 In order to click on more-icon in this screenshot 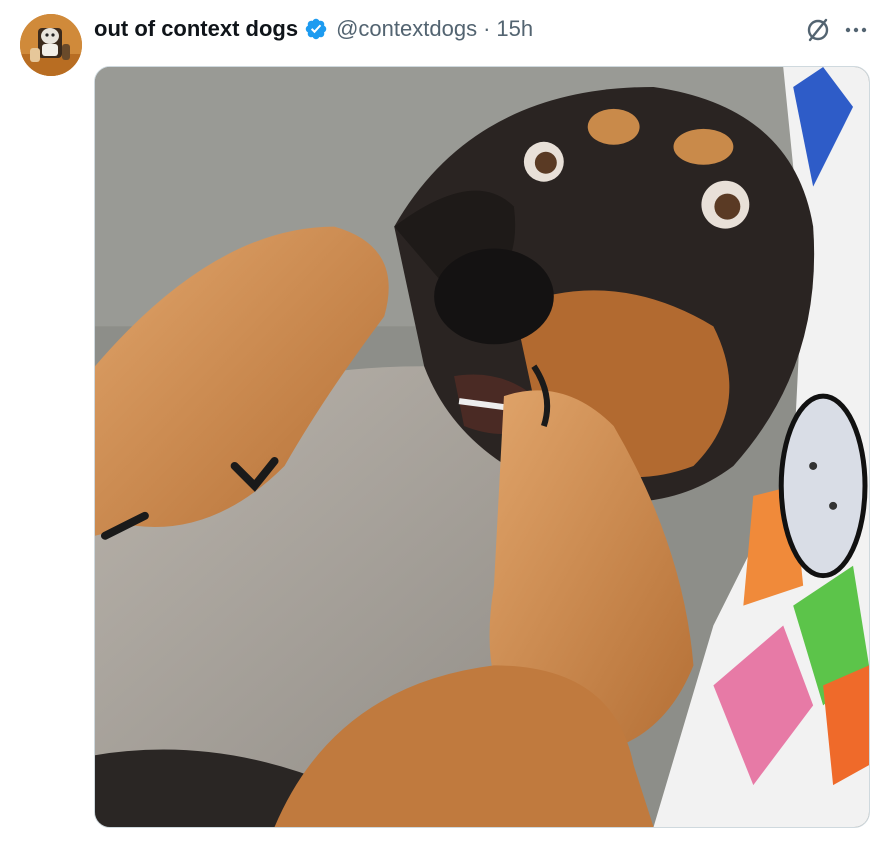, I will do `click(856, 30)`.